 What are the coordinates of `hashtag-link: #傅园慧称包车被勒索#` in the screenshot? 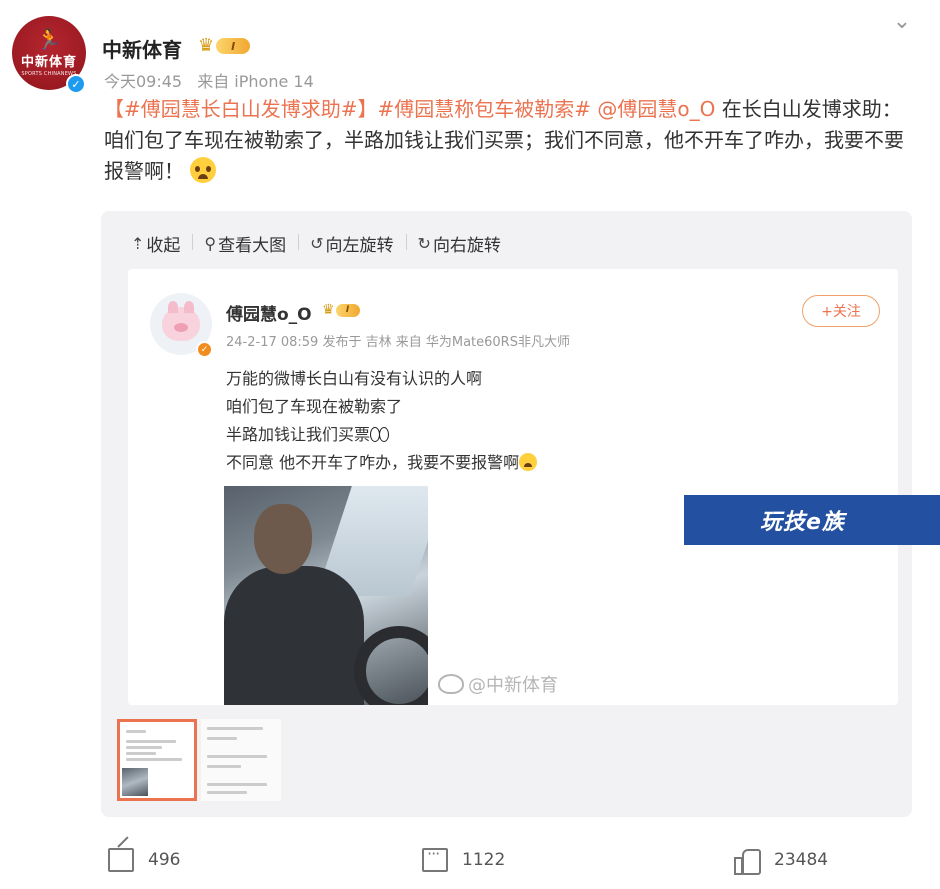 It's located at (485, 109).